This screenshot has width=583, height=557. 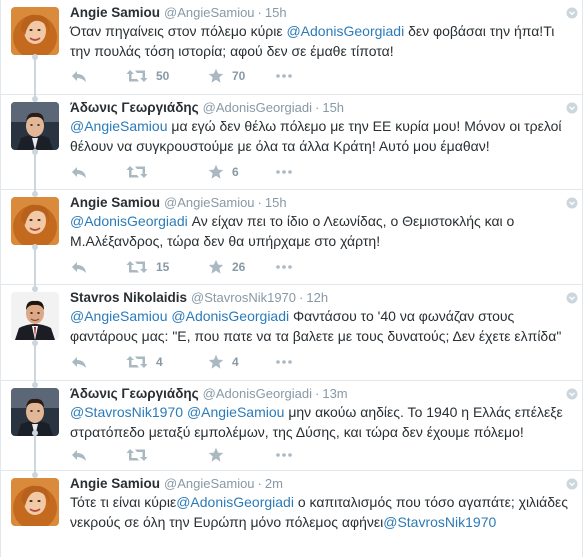 I want to click on retweet-count: 50, so click(x=163, y=76).